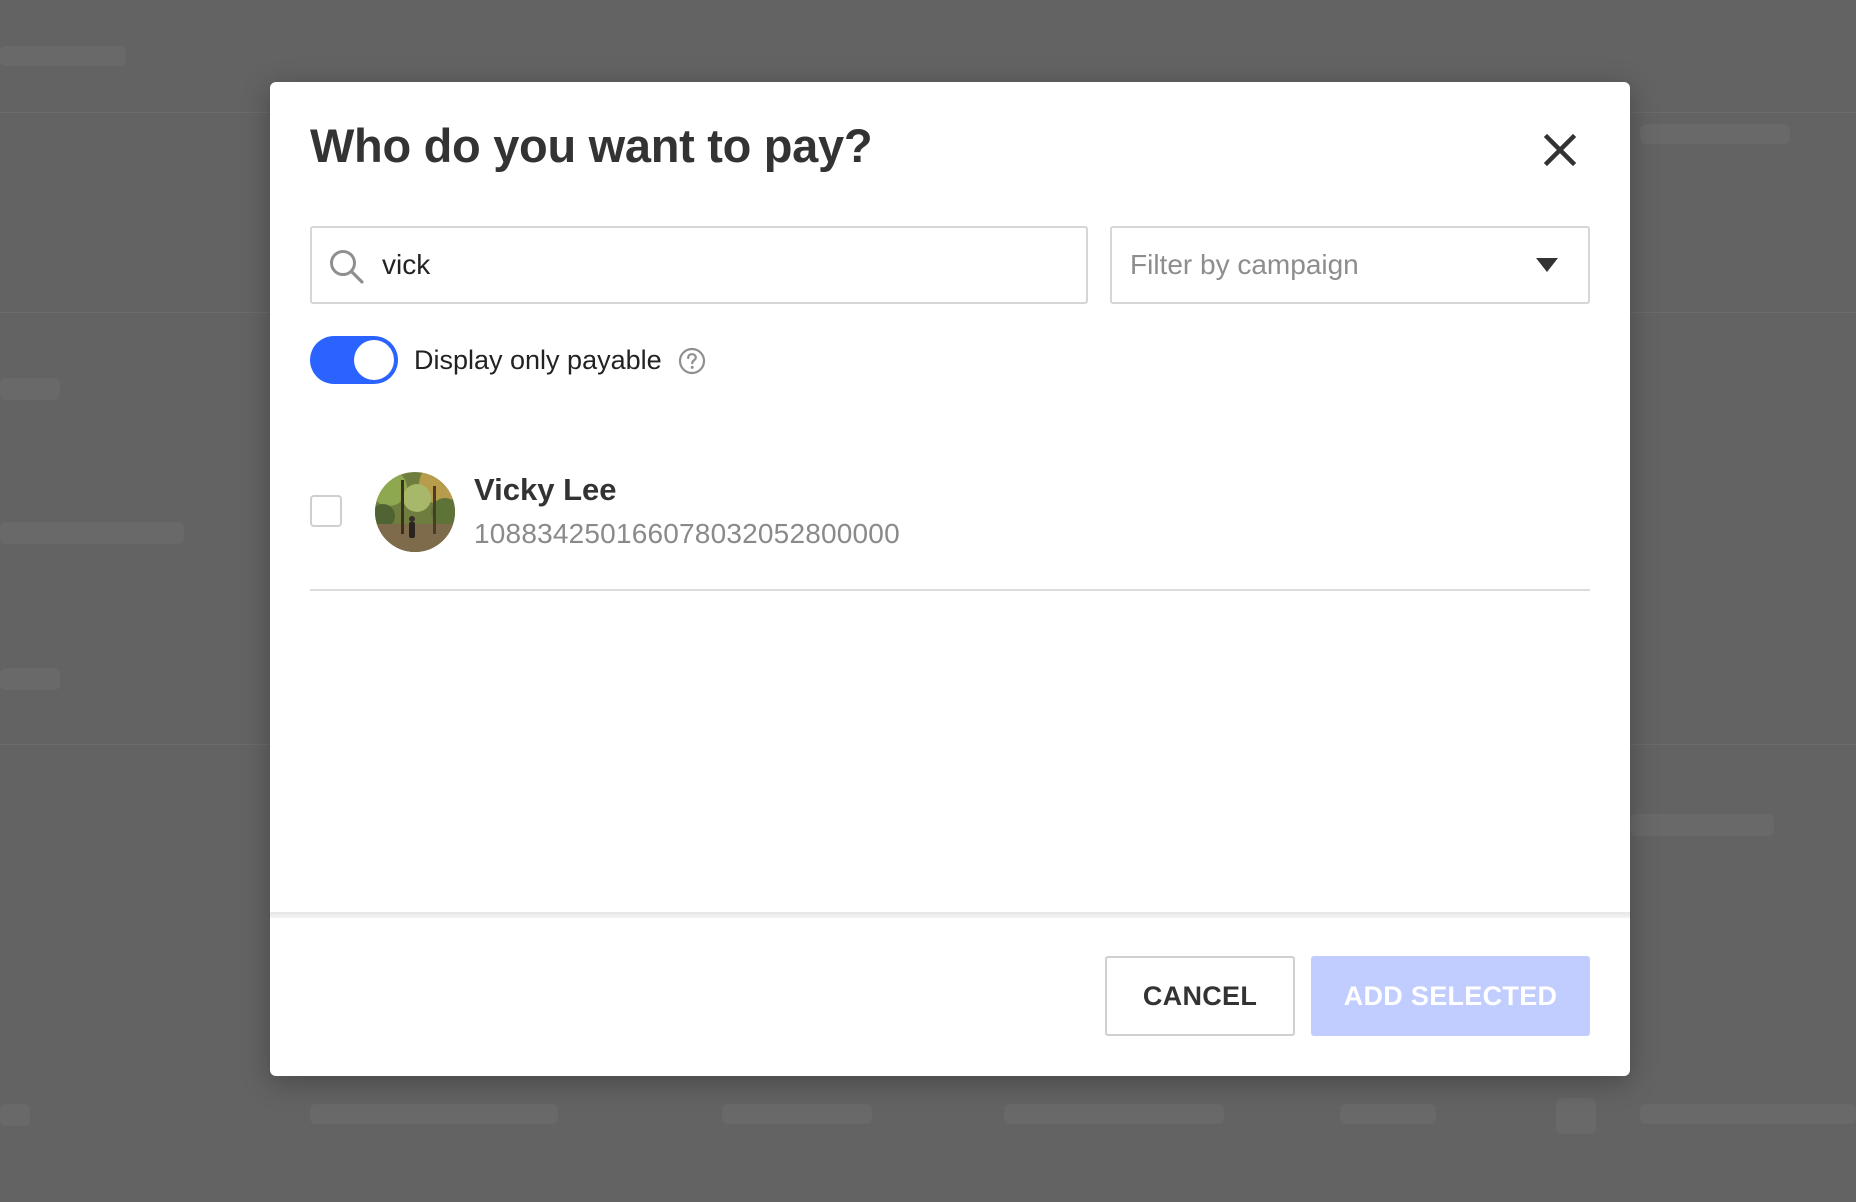  Describe the element at coordinates (1244, 264) in the screenshot. I see `campaign-filter-placeholder: Filter by campaign` at that location.